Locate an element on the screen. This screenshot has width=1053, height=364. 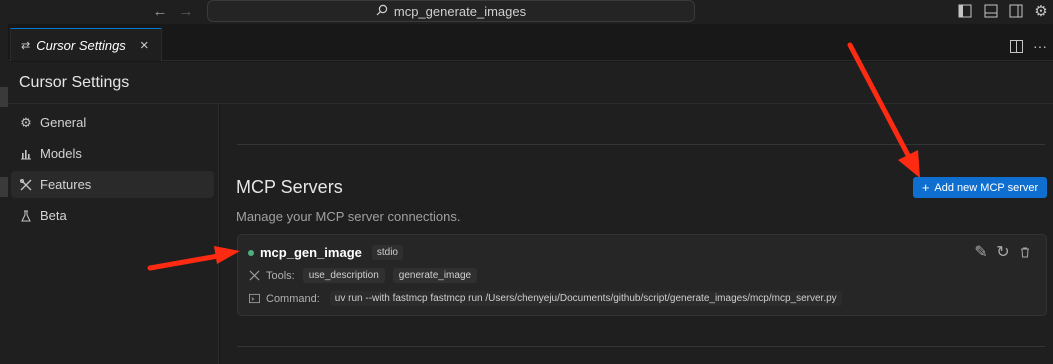
search-text: mcp_generate_images is located at coordinates (460, 11).